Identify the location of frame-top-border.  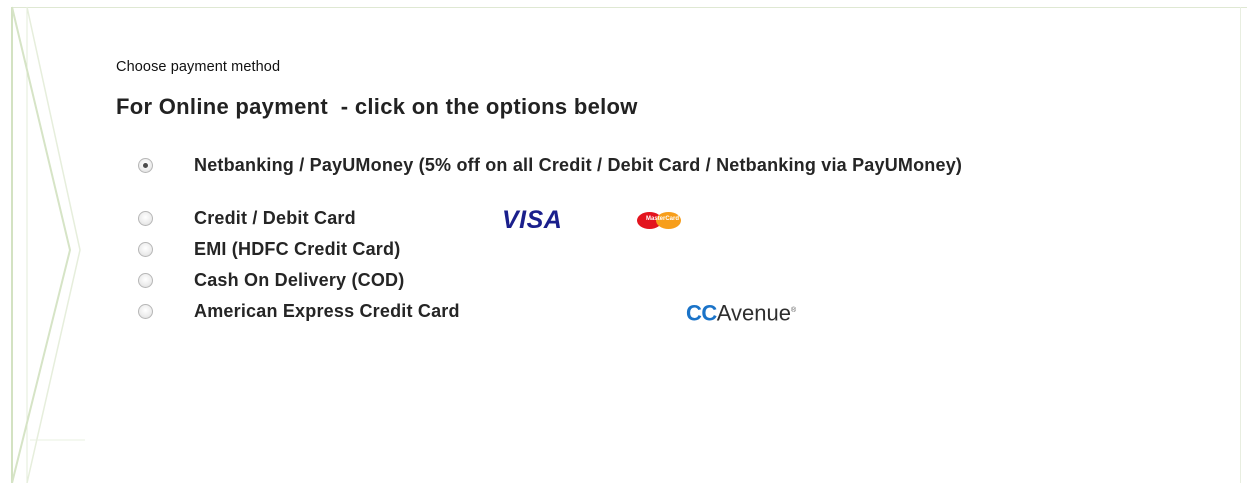
(629, 7).